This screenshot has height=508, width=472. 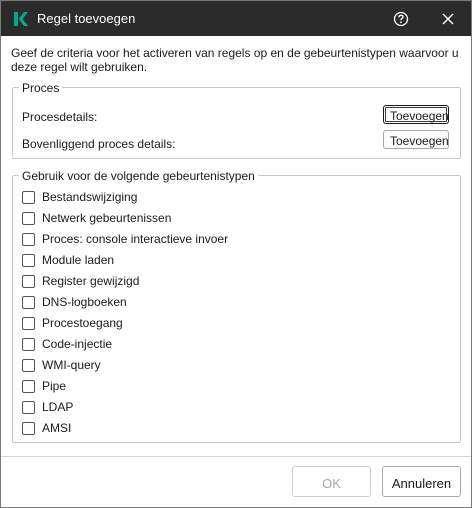 I want to click on event-type-checkbox-row: LDAP, so click(x=47, y=407).